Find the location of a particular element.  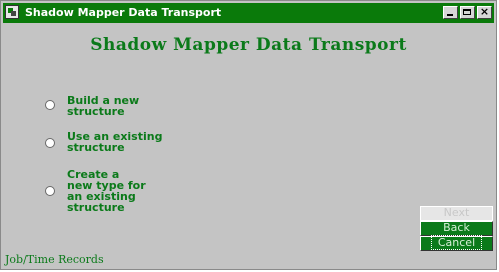

status-text: Job/Time Records is located at coordinates (54, 259).